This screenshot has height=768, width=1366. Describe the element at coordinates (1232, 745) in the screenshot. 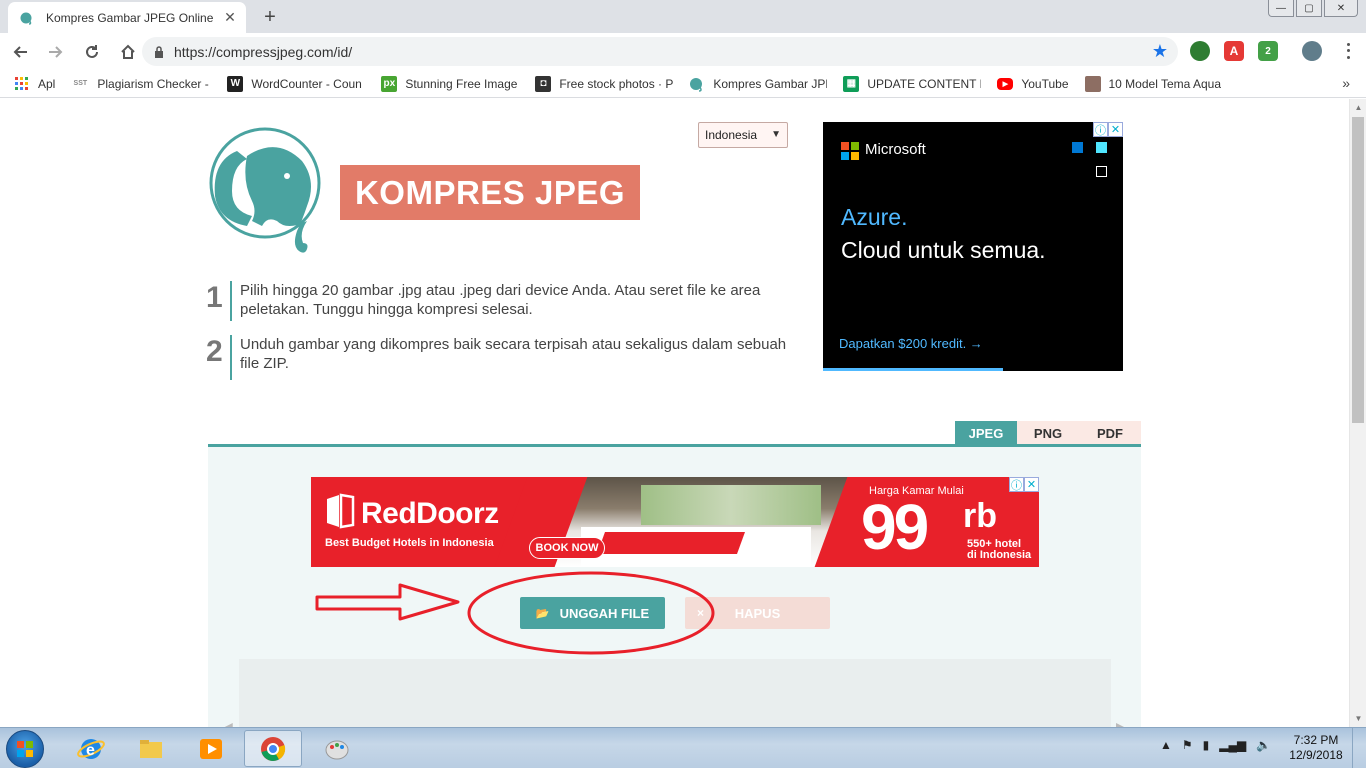

I see `network-signal-icon: ▂▄▆` at that location.